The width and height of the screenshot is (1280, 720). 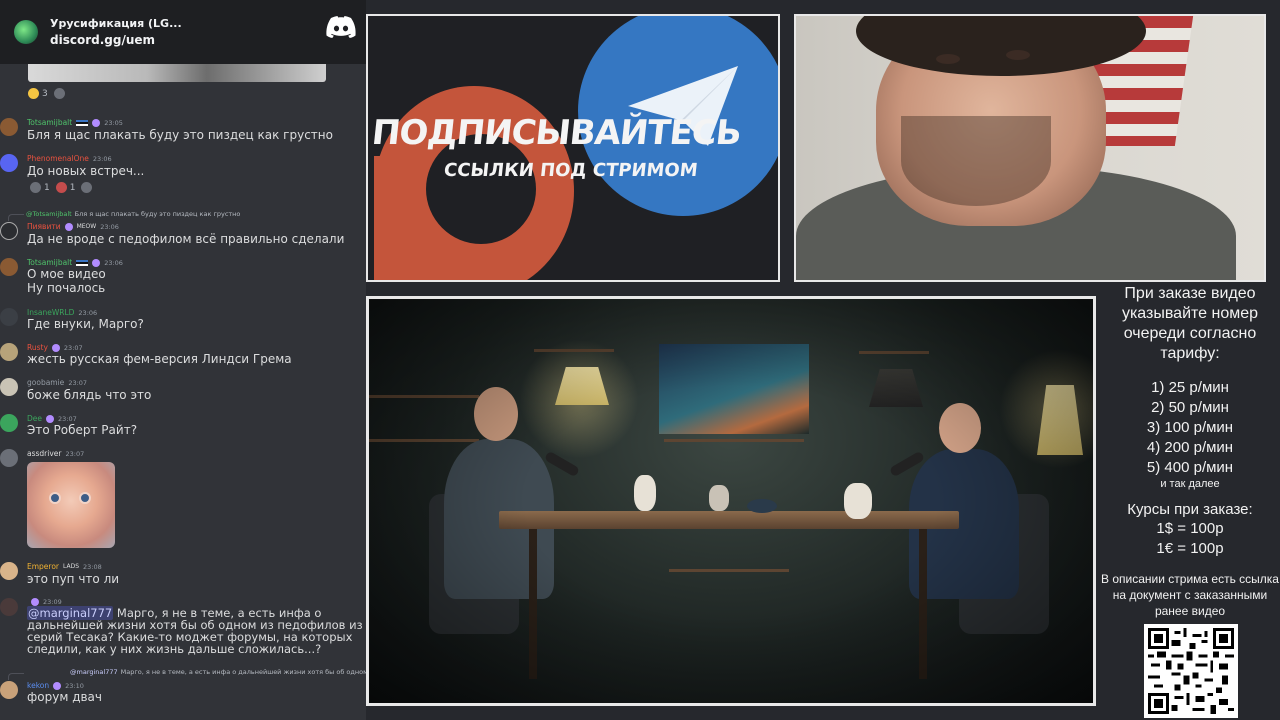 I want to click on username: InsaneWRLD, so click(x=50, y=312).